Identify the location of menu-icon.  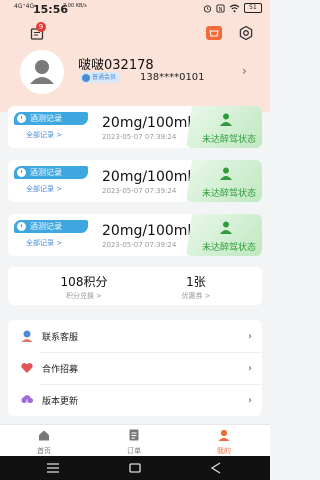
(53, 468).